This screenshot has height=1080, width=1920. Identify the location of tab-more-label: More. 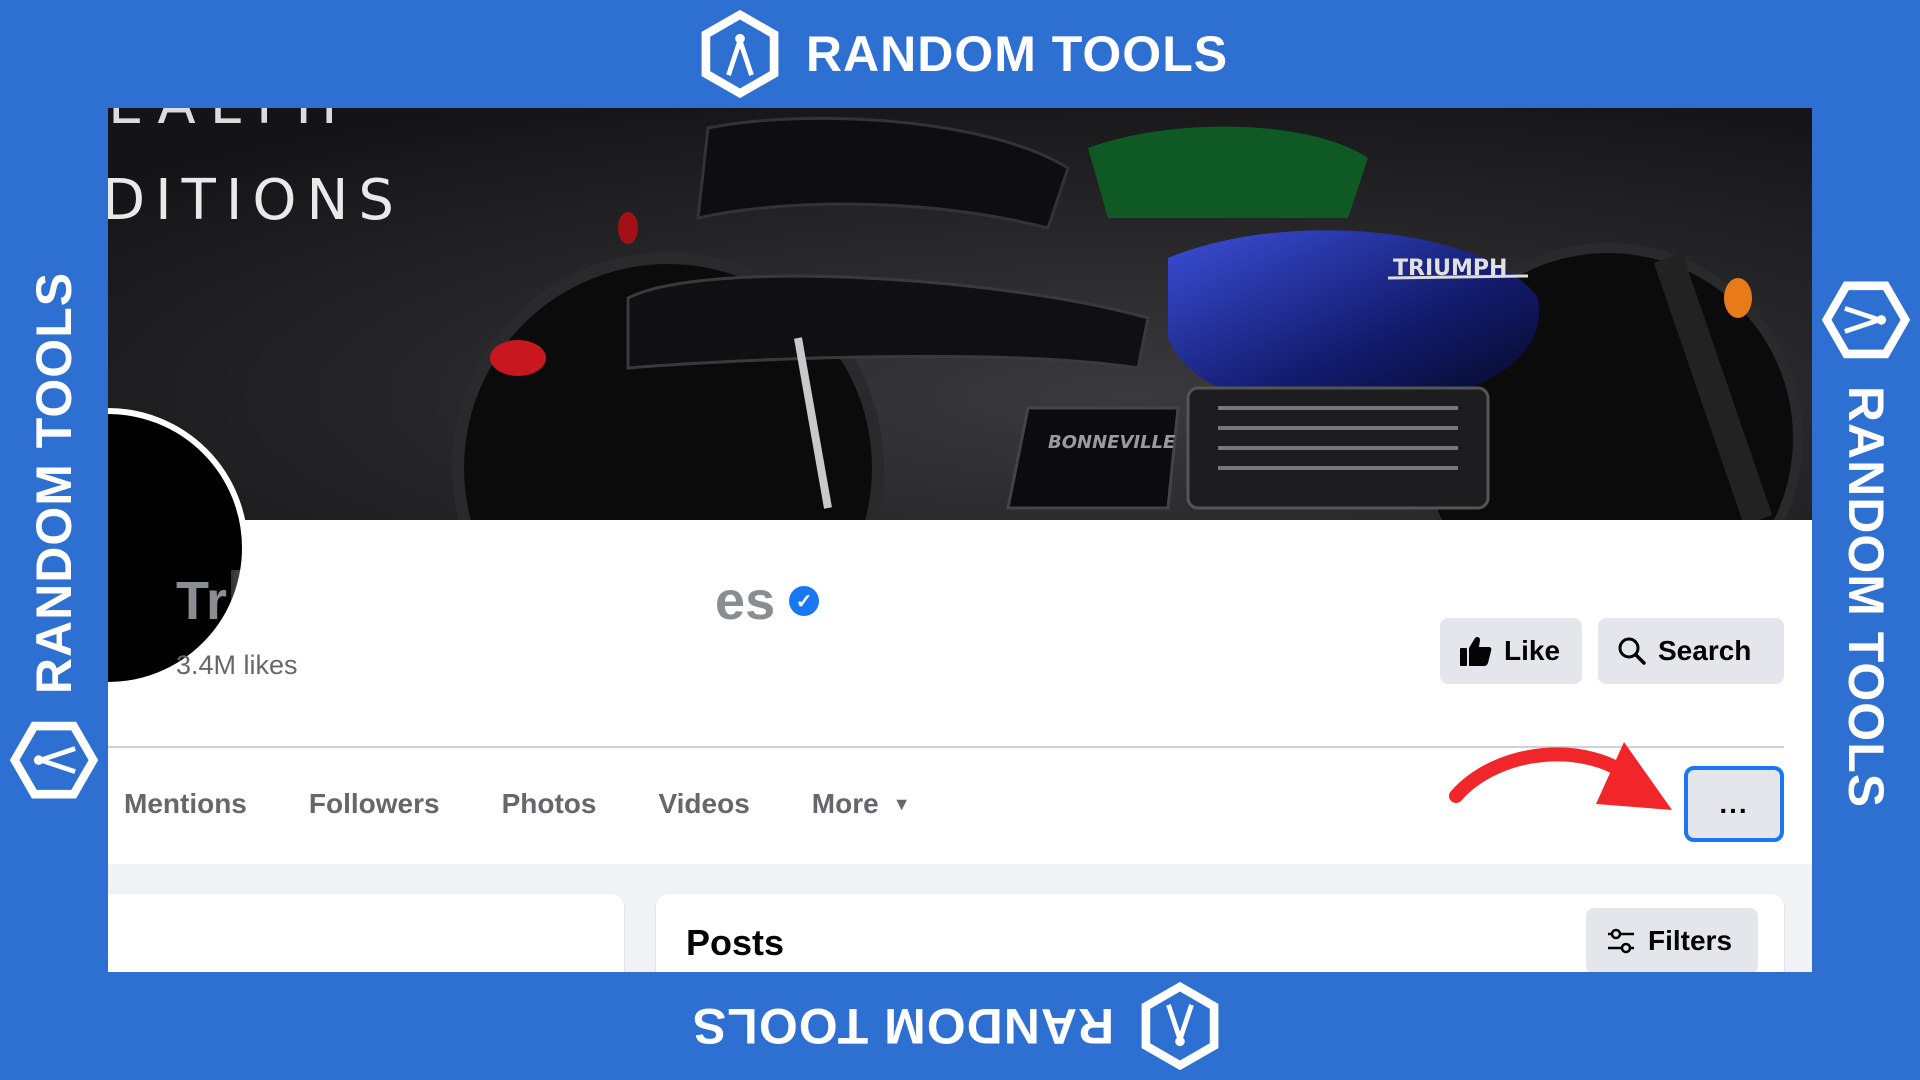
(845, 803).